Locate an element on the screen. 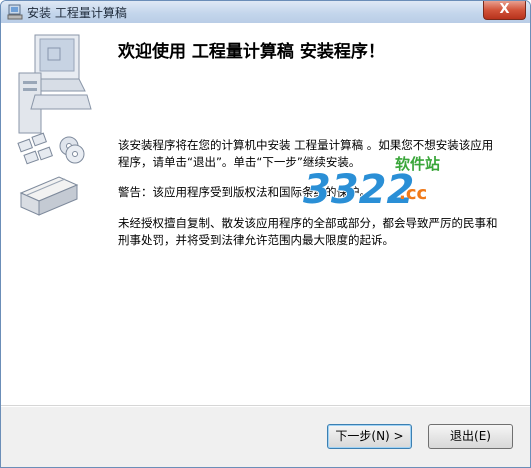 Image resolution: width=531 pixels, height=468 pixels. installer-app-icon is located at coordinates (15, 12).